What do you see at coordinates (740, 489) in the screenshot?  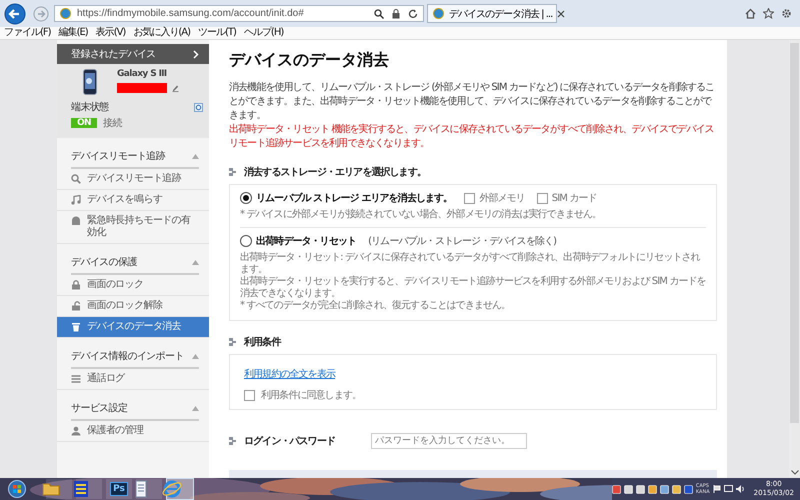 I see `speaker-icon` at bounding box center [740, 489].